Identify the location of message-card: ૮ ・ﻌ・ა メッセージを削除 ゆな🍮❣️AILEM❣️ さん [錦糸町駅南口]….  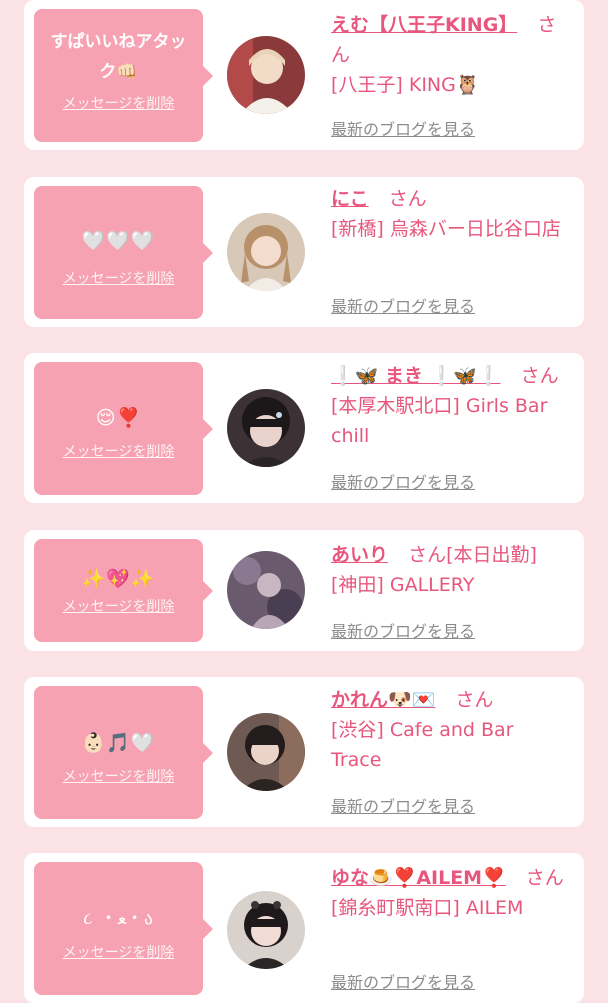
(304, 928).